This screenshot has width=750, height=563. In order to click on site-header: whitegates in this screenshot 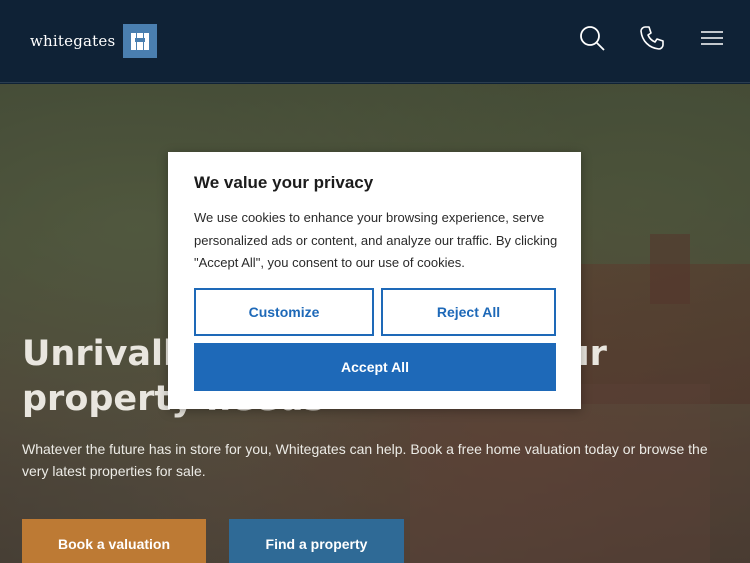, I will do `click(375, 41)`.